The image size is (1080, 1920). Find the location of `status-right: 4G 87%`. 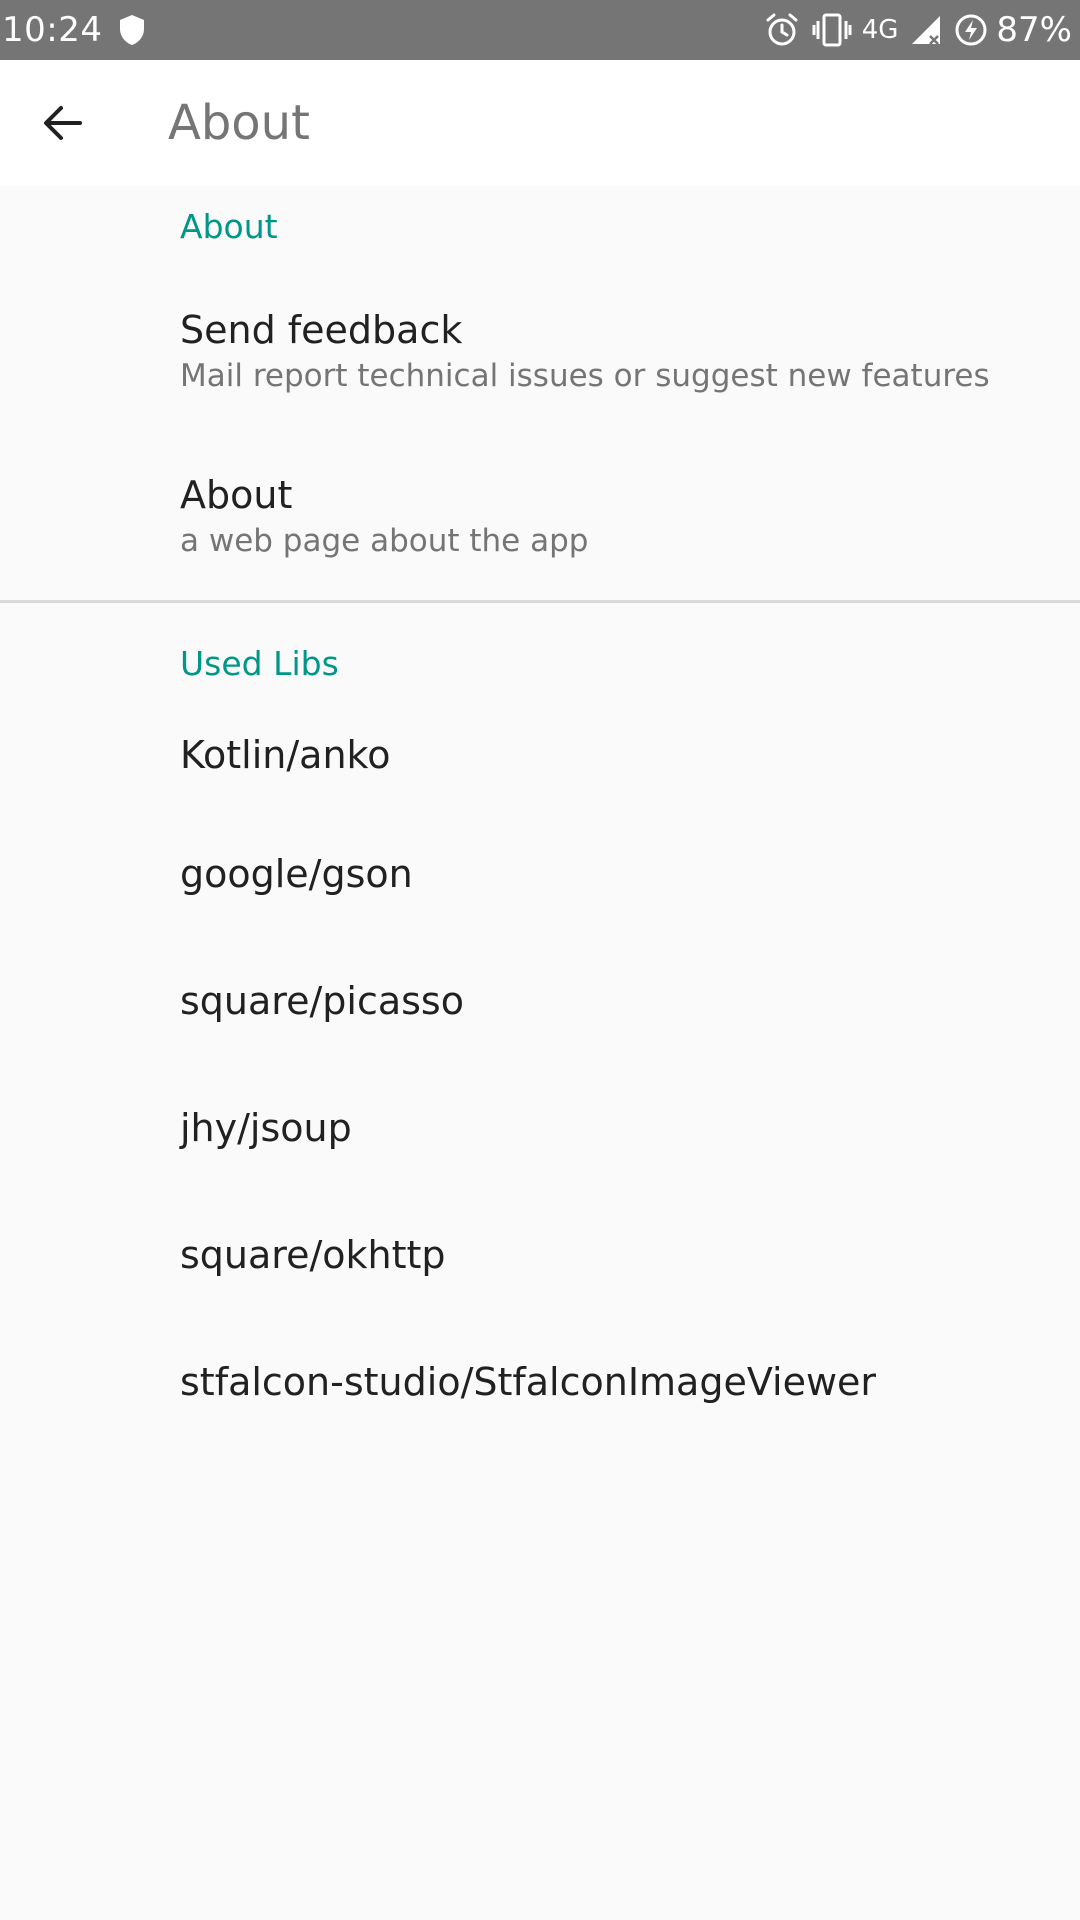

status-right: 4G 87% is located at coordinates (912, 30).